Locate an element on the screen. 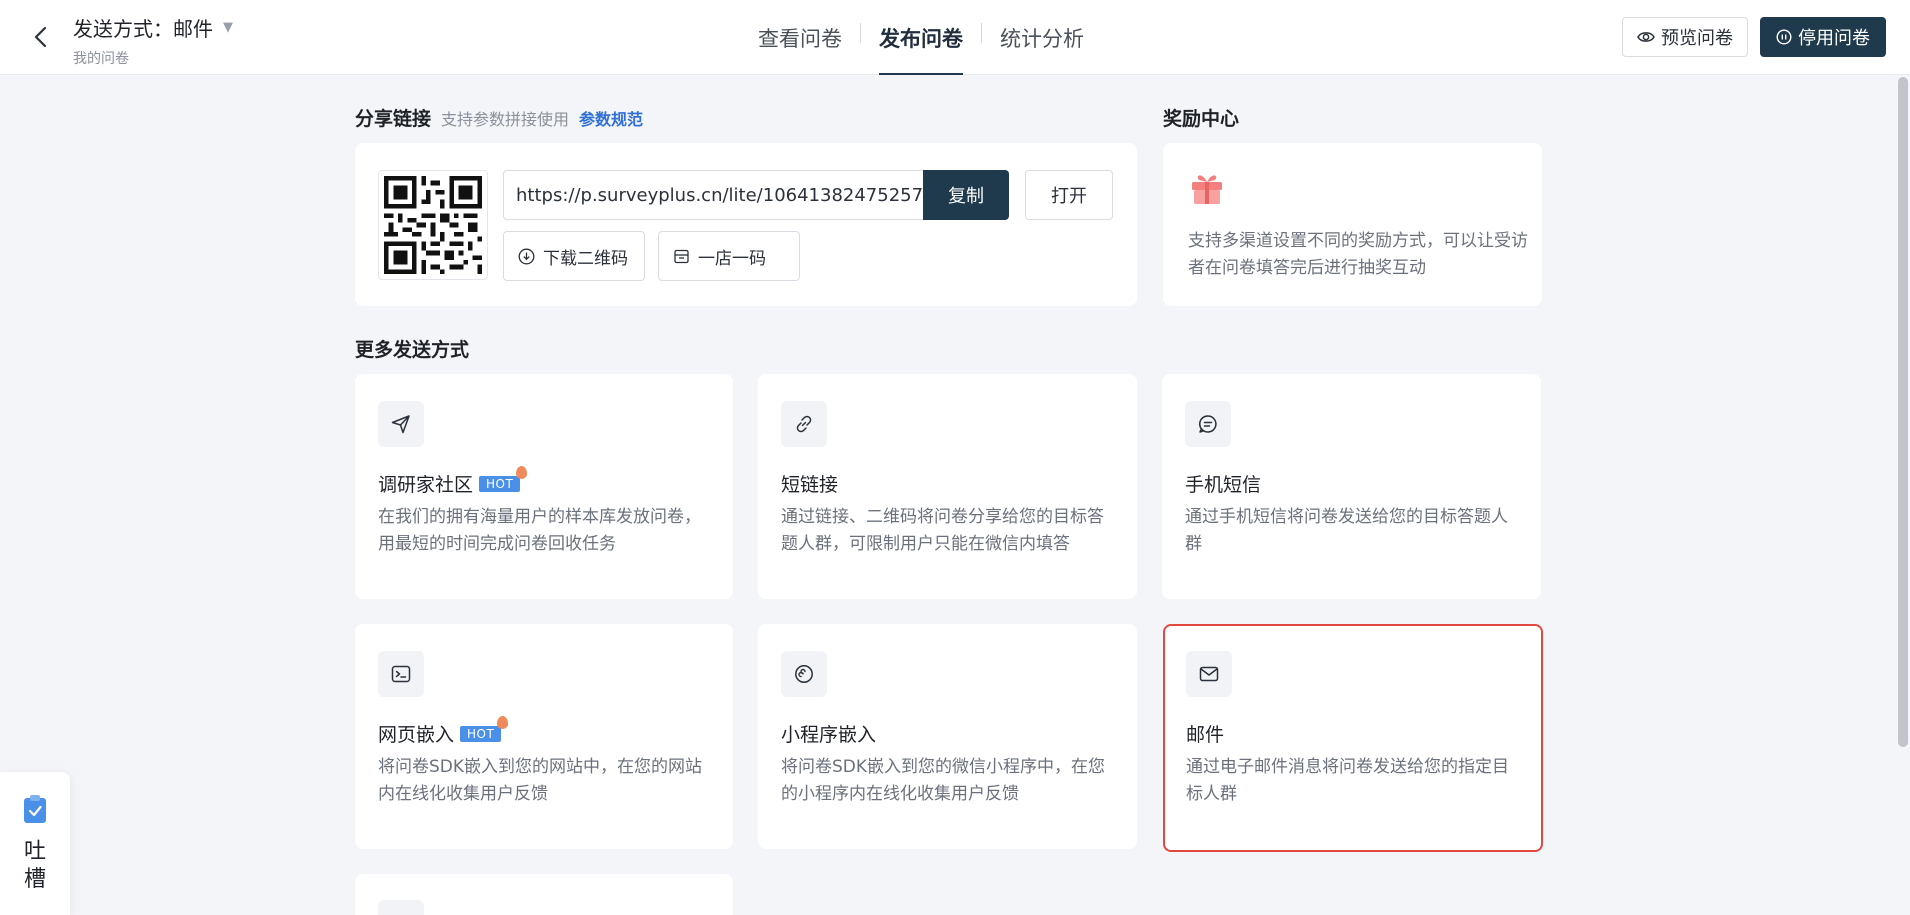  more-methods-heading: 更多发送方式 is located at coordinates (412, 348).